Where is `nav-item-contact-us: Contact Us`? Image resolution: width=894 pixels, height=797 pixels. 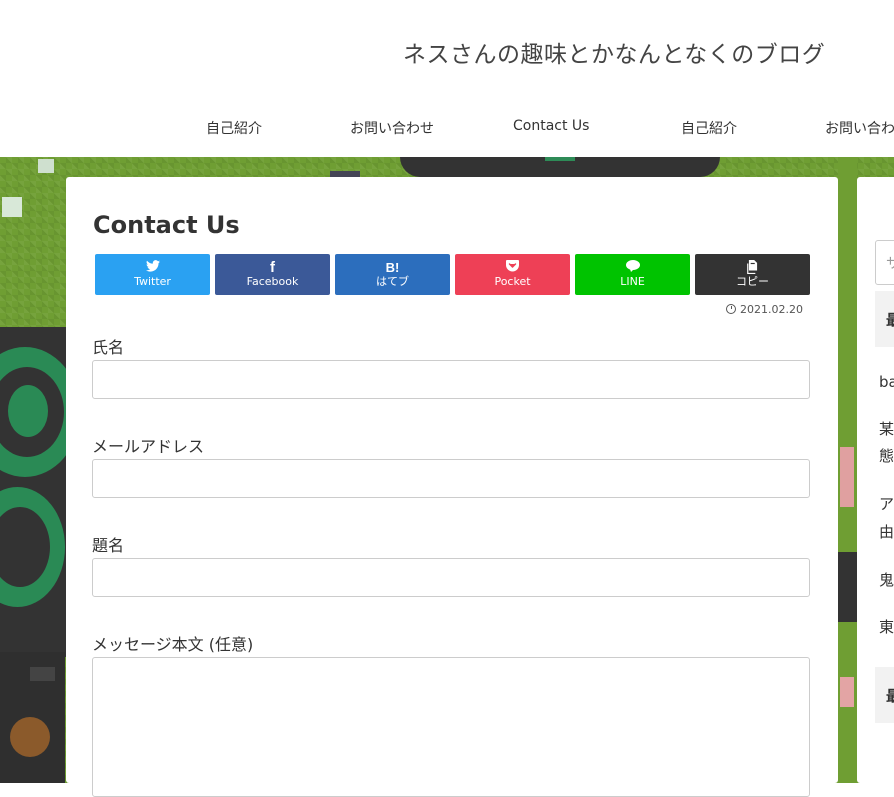
nav-item-contact-us: Contact Us is located at coordinates (551, 126).